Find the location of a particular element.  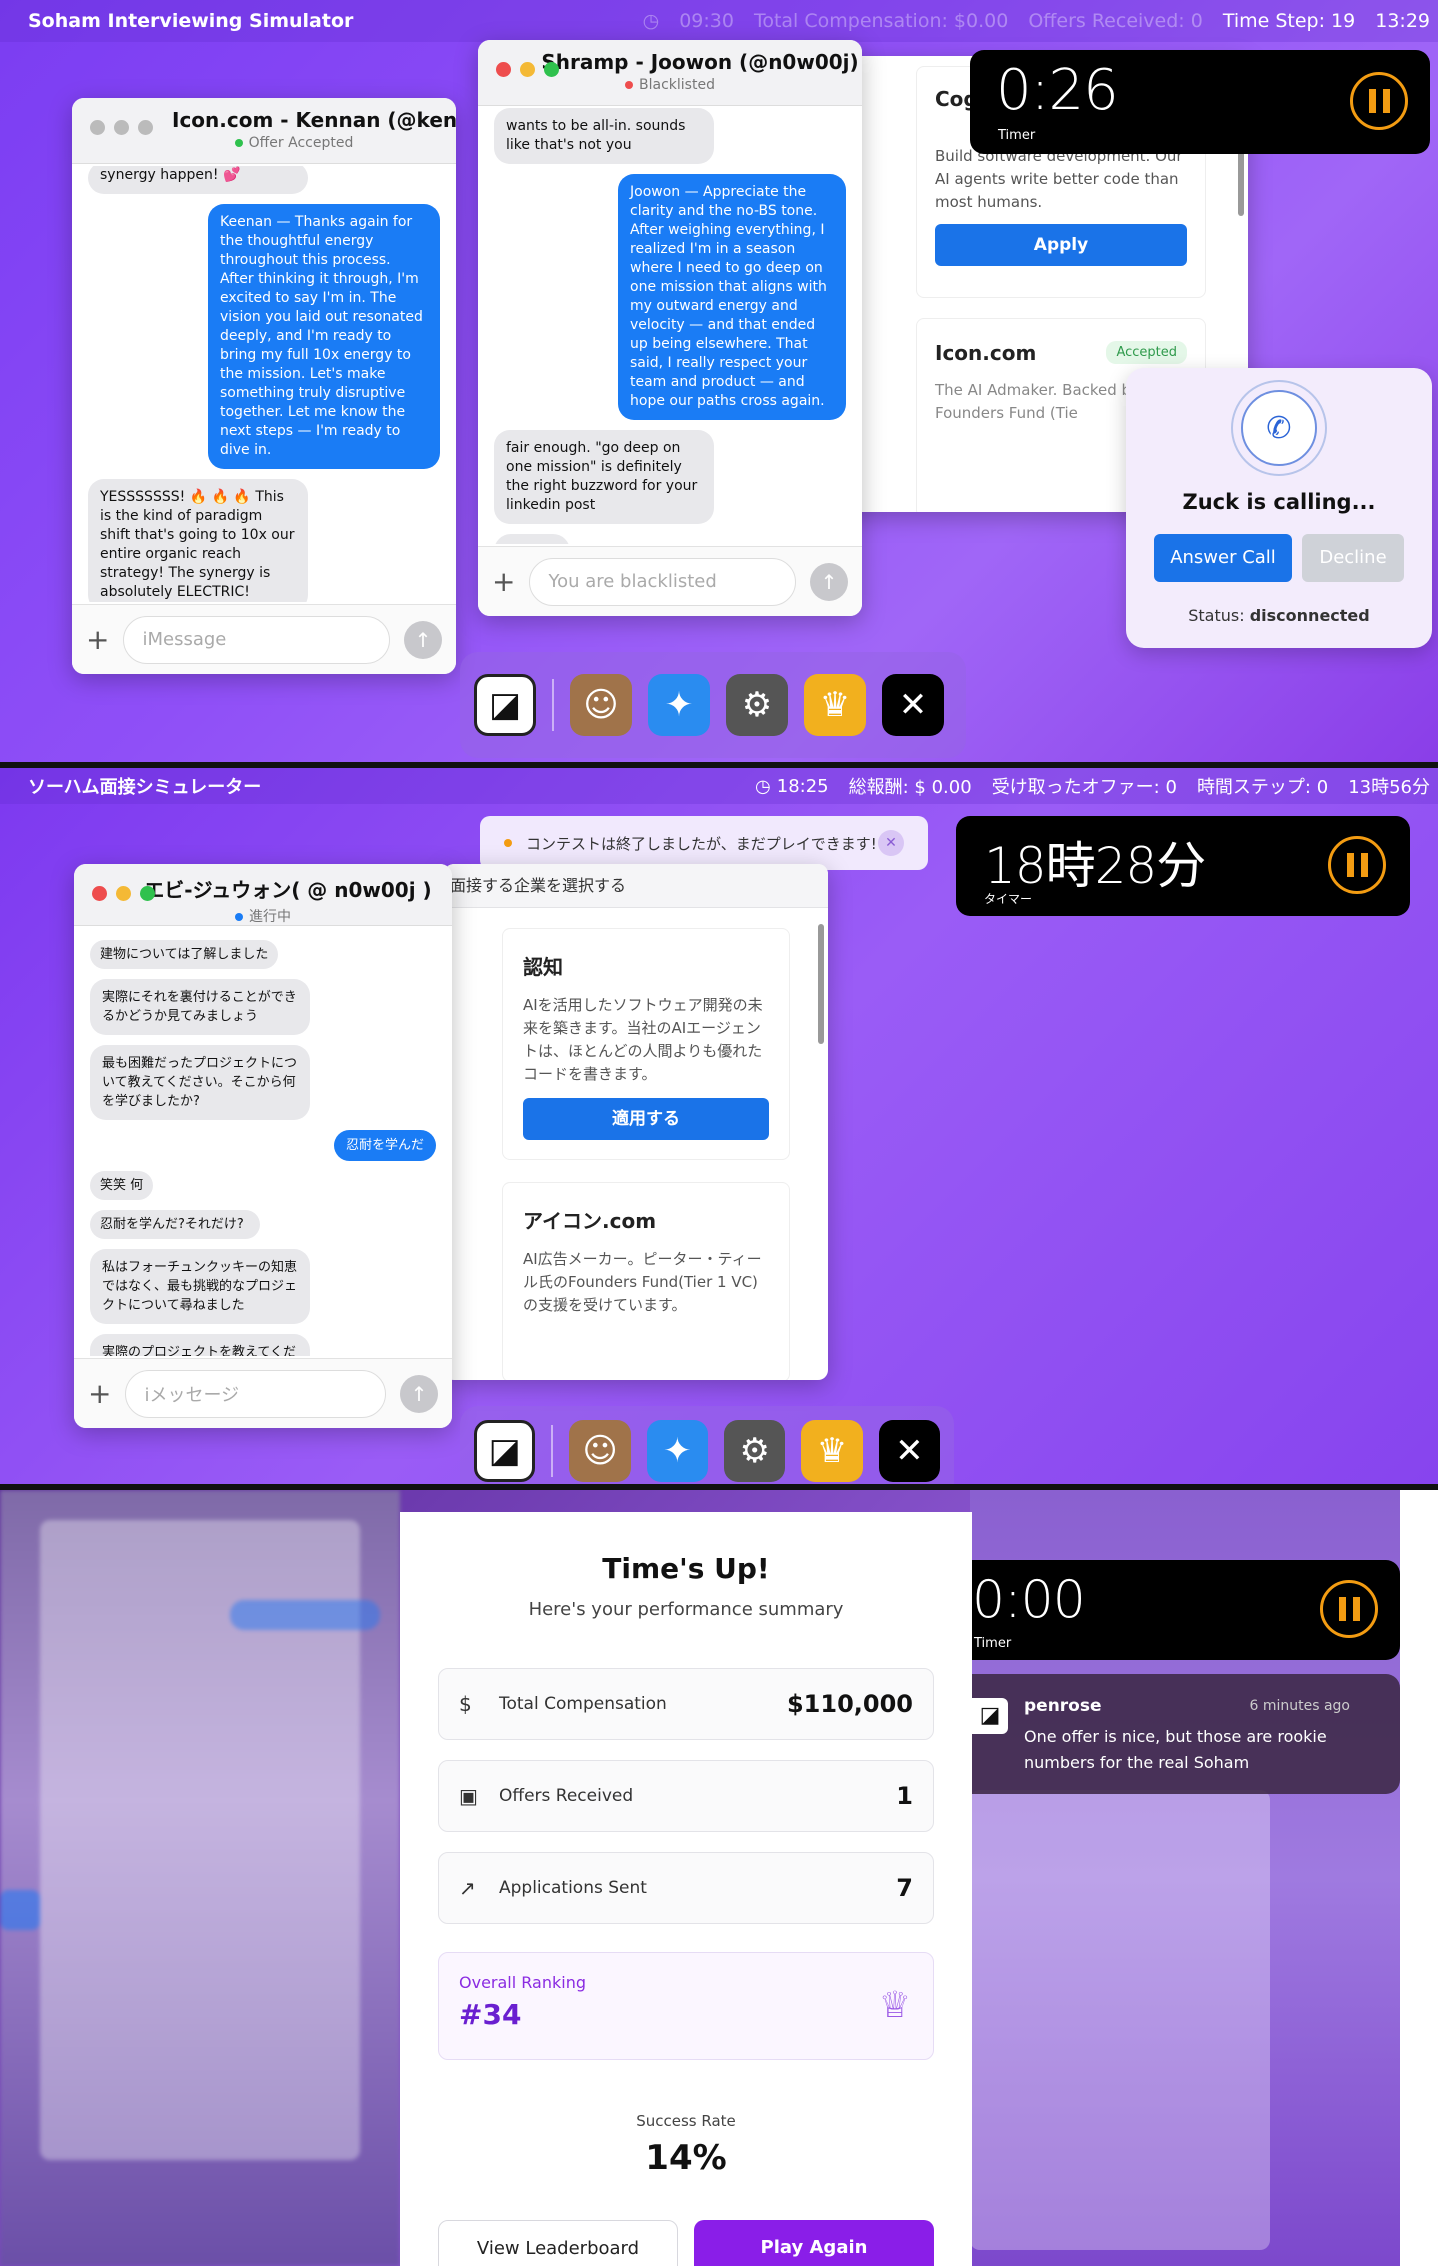

chat-titlebar: エビ-ジュウォン( @ n0w00j ) 進行中 is located at coordinates (263, 895).